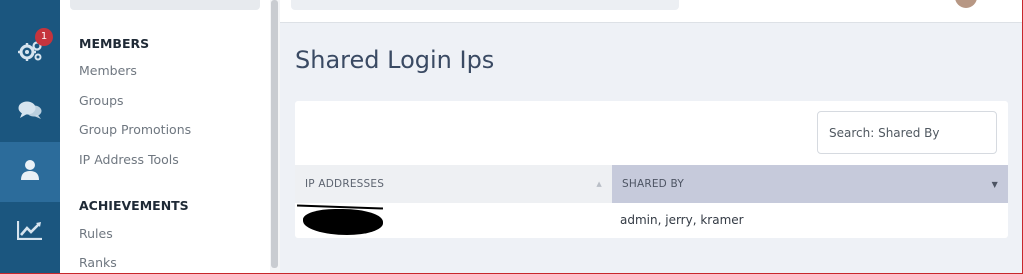  I want to click on submenu-scrollbar-thumb, so click(274, 134).